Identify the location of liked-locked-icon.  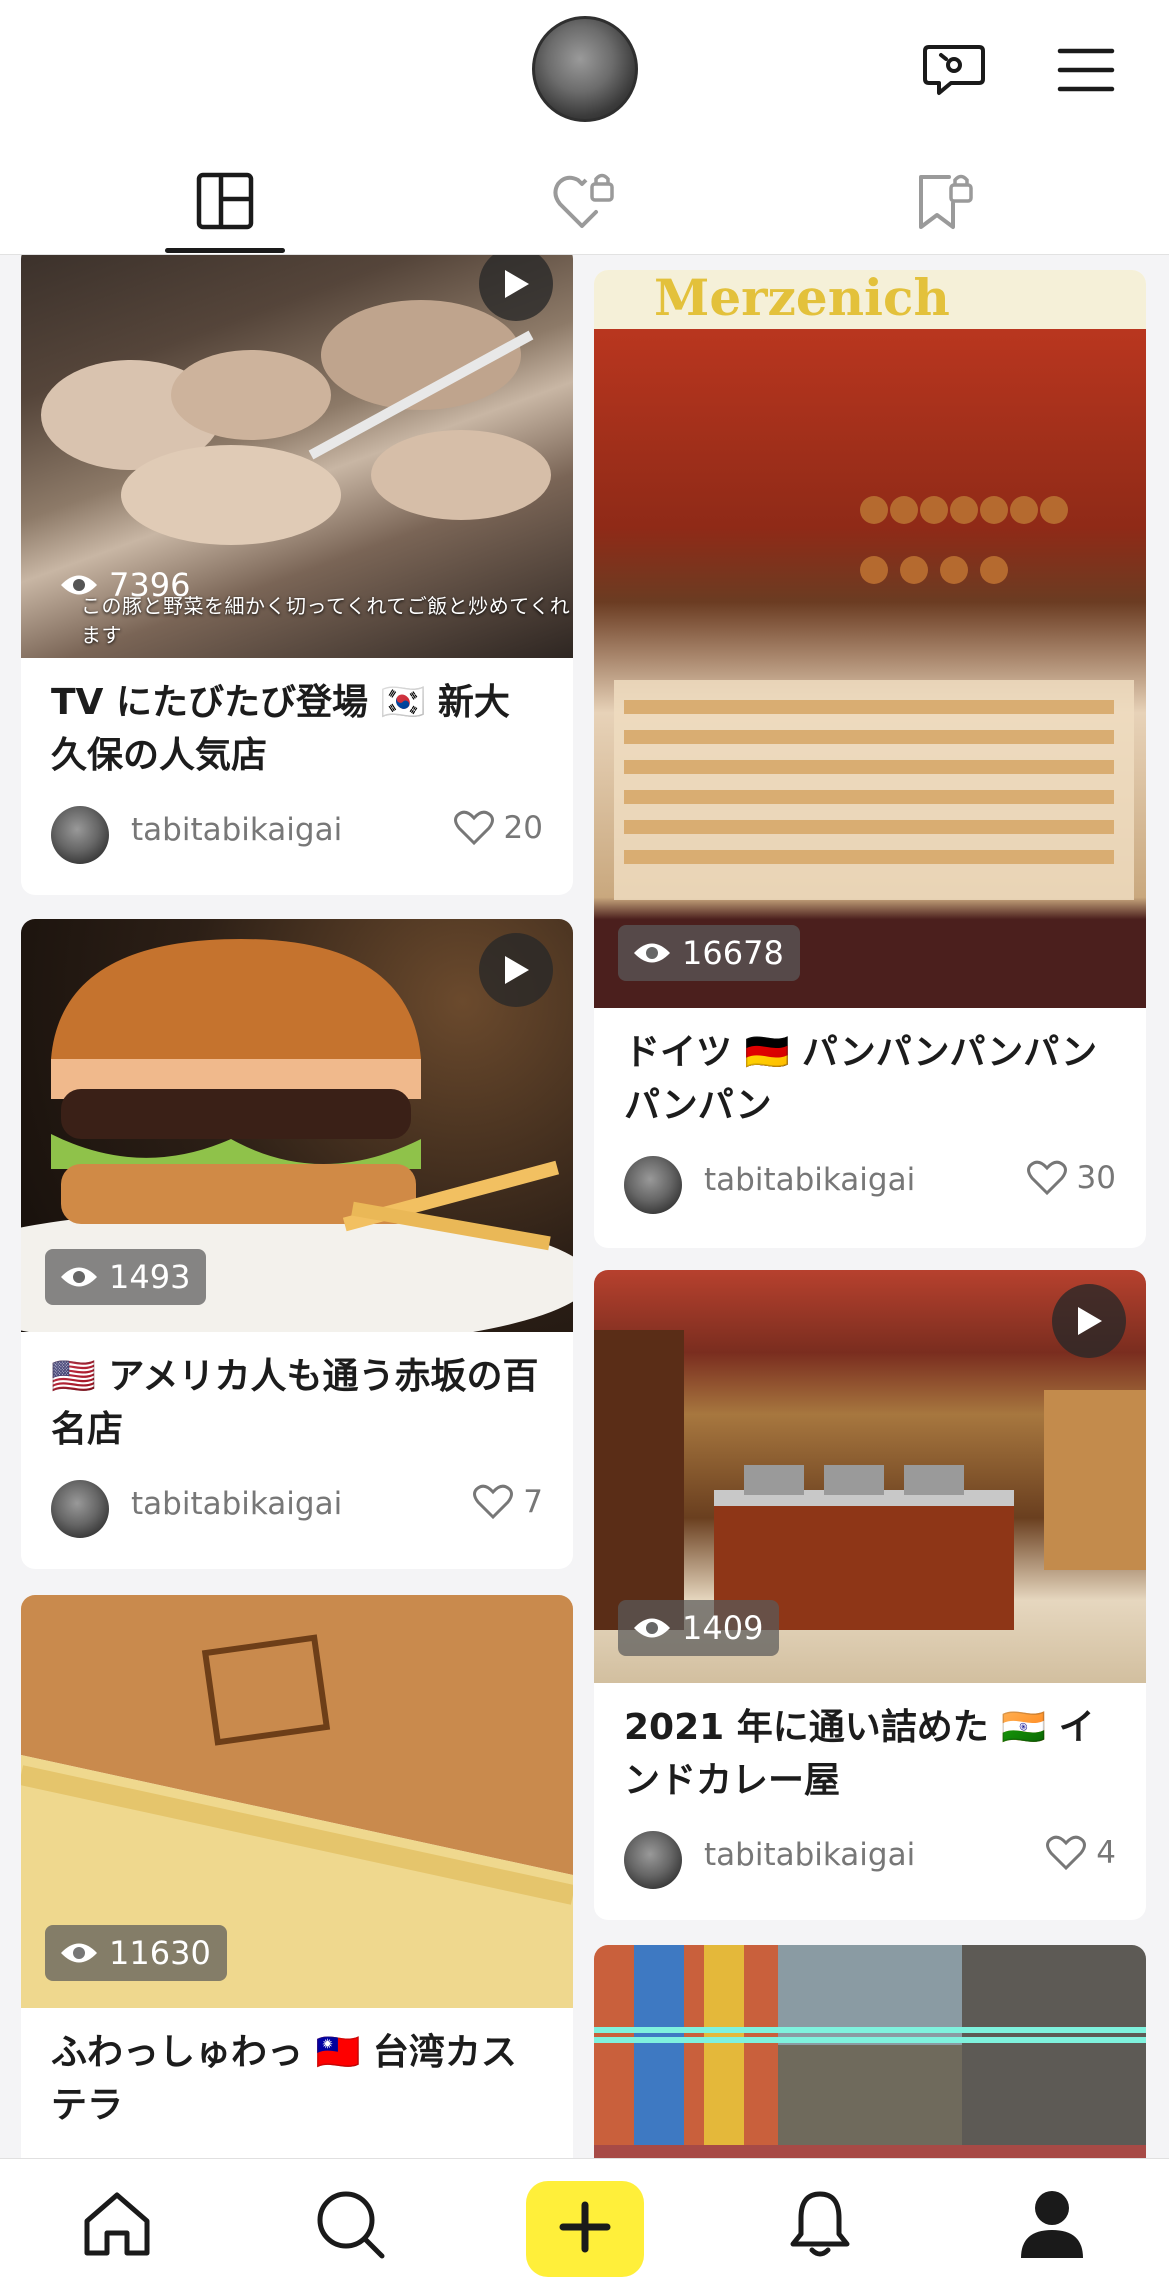
(585, 203).